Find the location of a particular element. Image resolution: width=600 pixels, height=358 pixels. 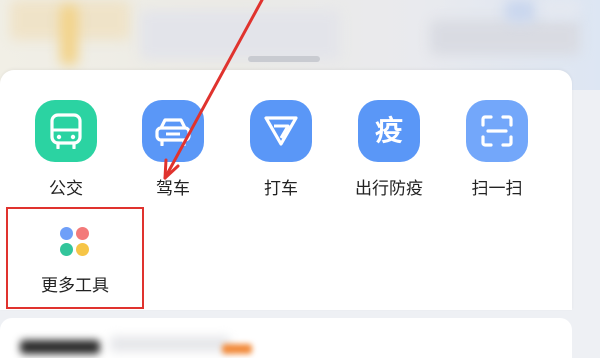

tool-bus: 公交 is located at coordinates (66, 149).